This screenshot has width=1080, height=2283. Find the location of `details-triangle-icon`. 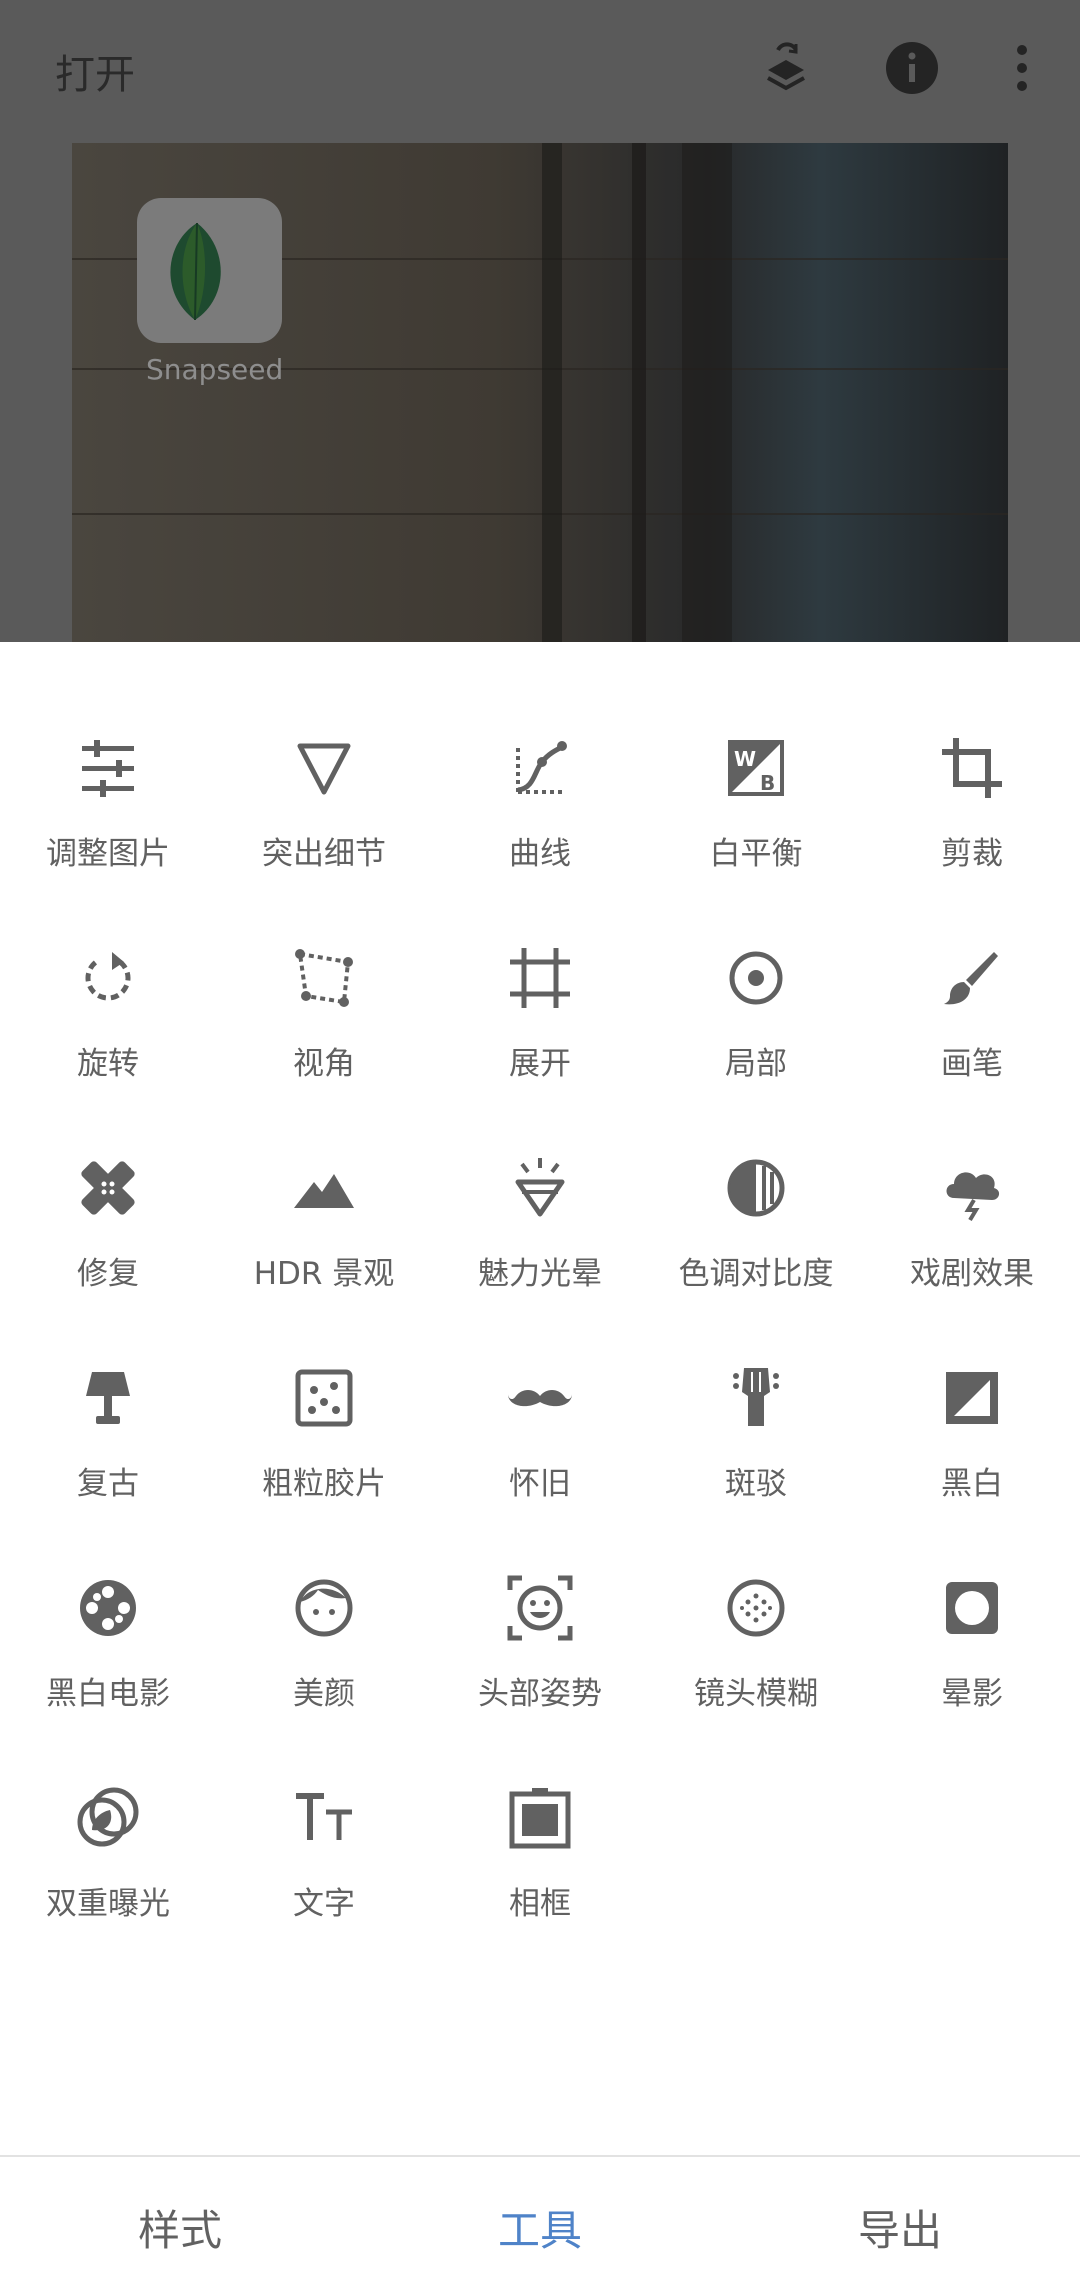

details-triangle-icon is located at coordinates (324, 769).